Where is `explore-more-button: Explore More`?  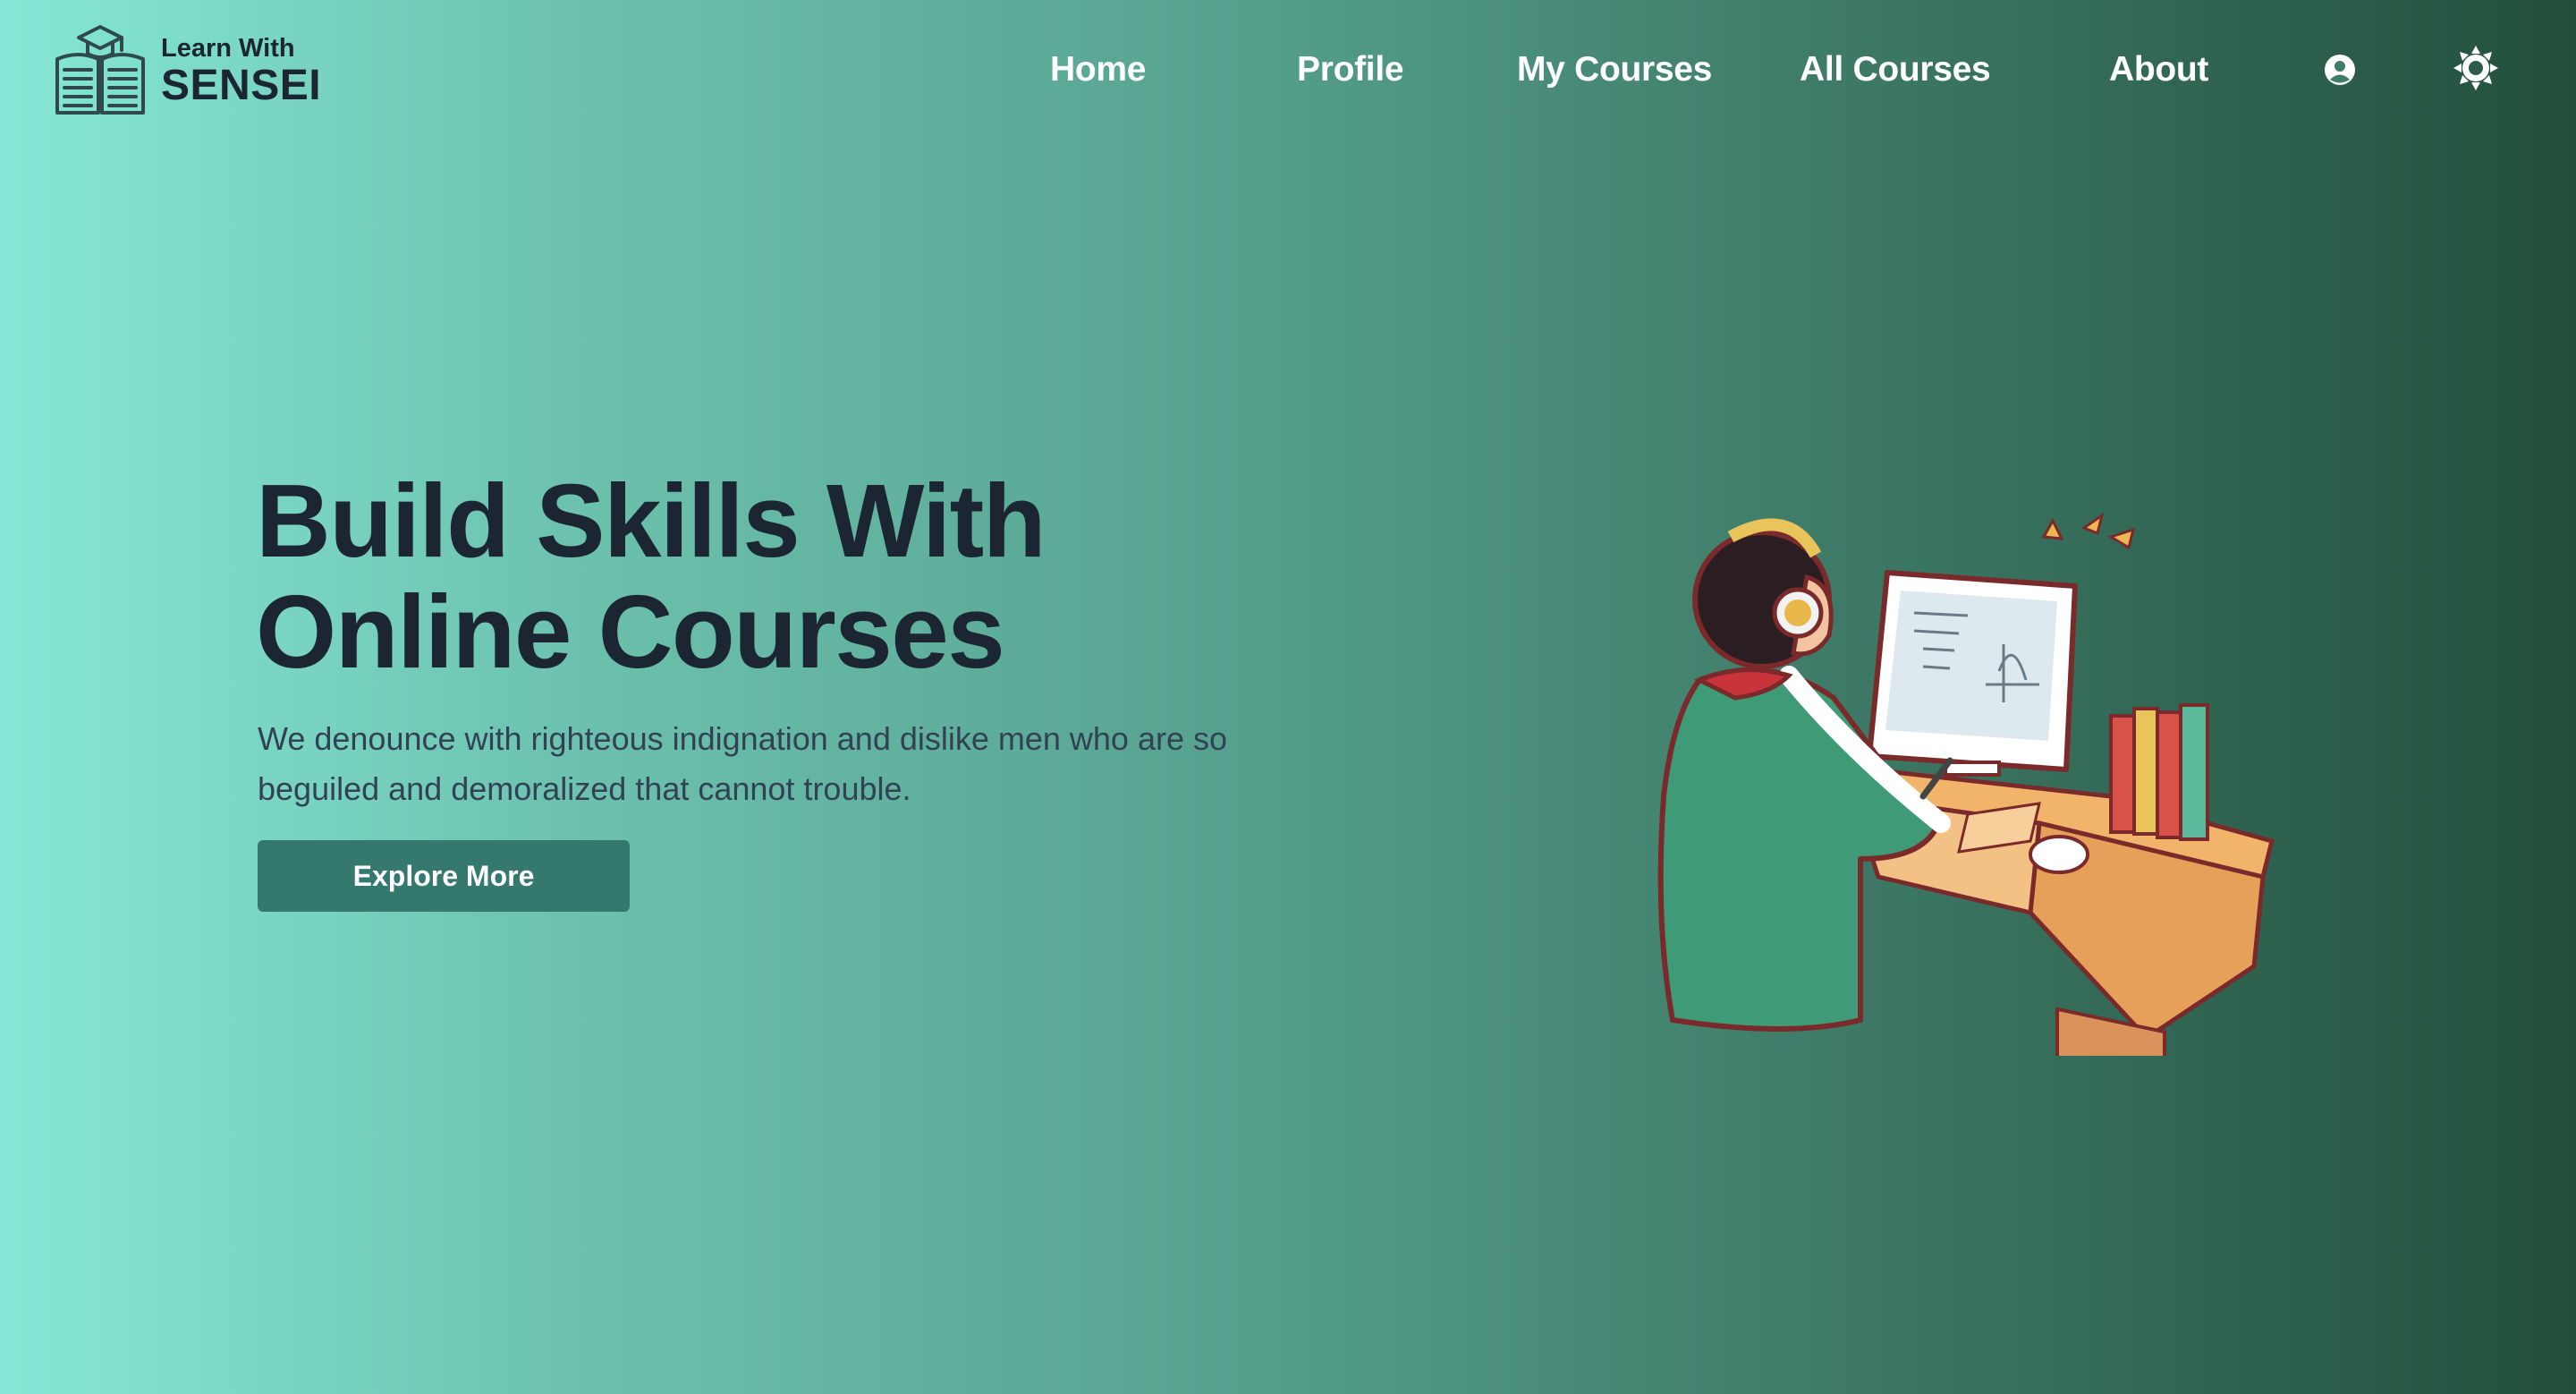 explore-more-button: Explore More is located at coordinates (444, 876).